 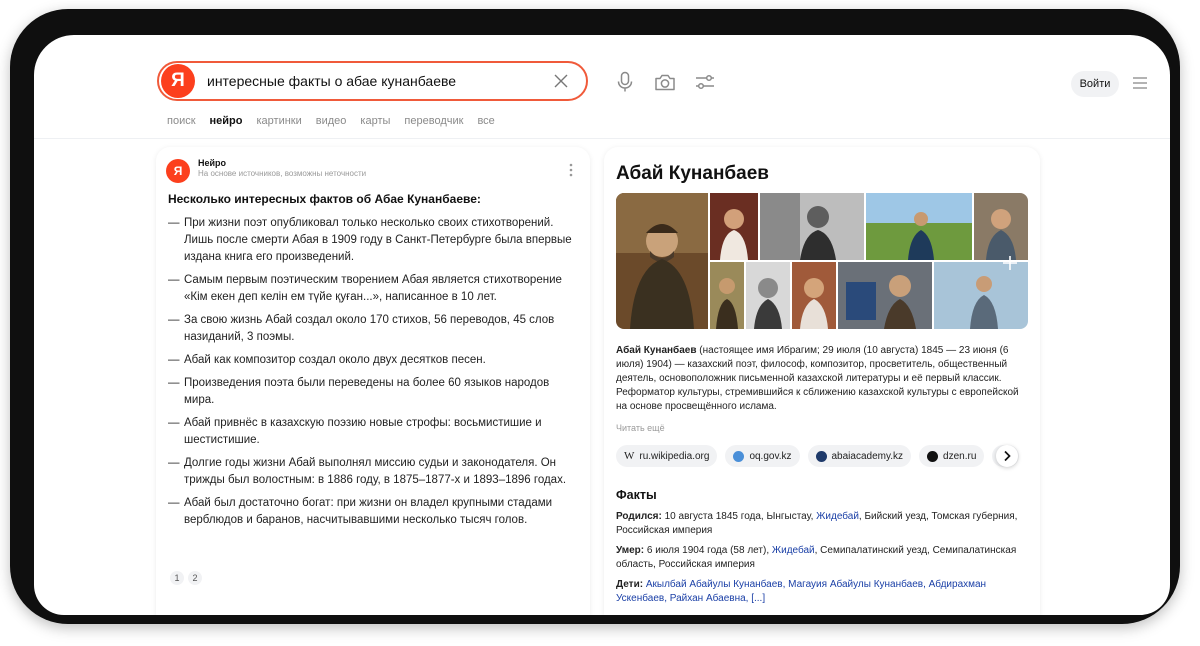 I want to click on read-more-link: Читать ещё, so click(x=640, y=428).